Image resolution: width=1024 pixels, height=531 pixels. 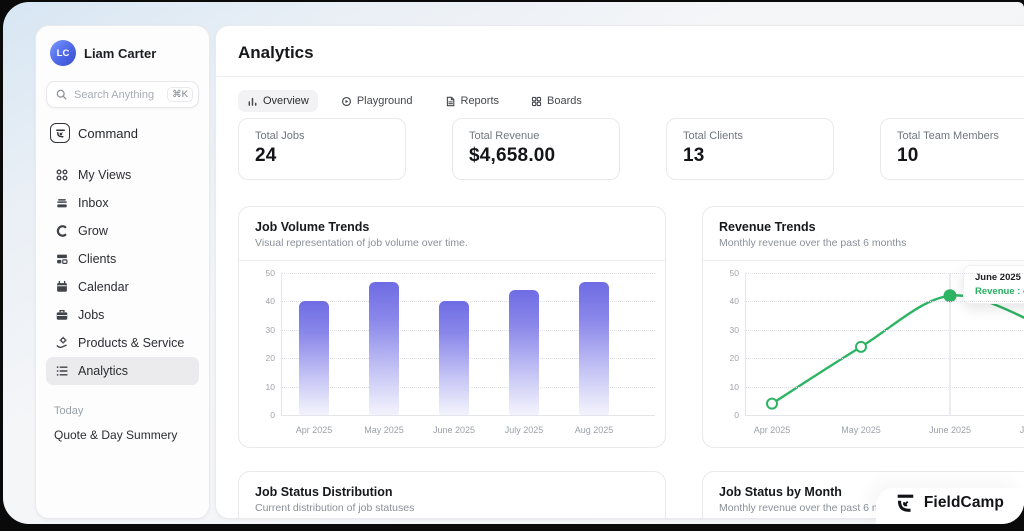 I want to click on y-axis-tick: 20, so click(x=734, y=358).